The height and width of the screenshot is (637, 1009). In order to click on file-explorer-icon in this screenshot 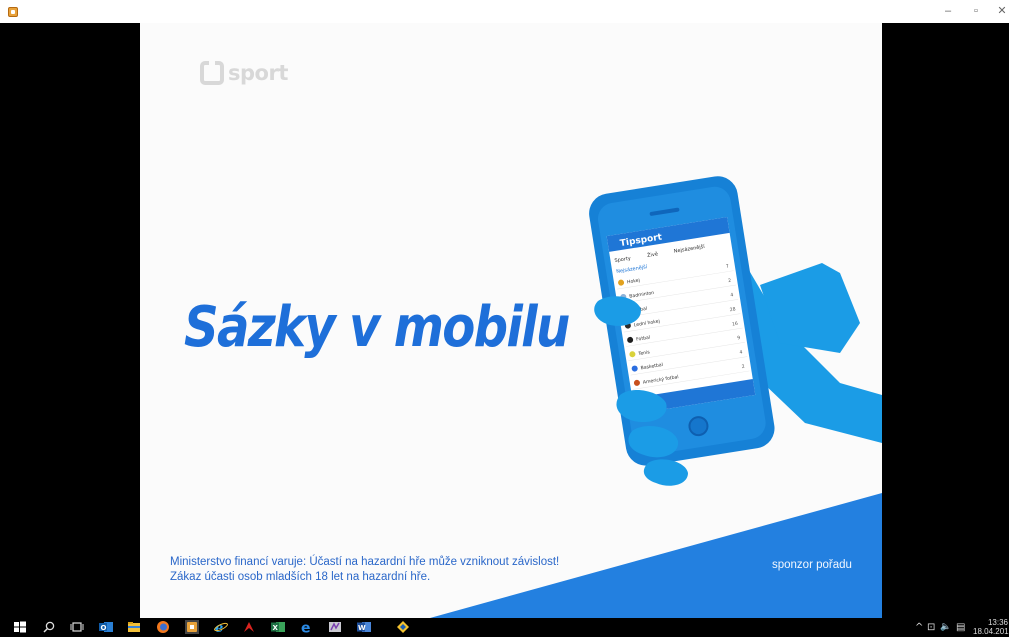, I will do `click(134, 627)`.